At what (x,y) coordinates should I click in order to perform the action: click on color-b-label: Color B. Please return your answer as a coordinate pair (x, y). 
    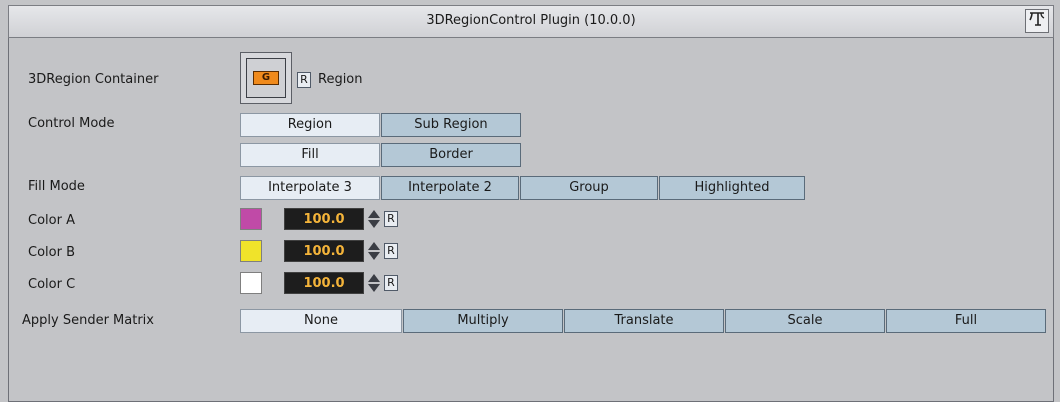
    Looking at the image, I should click on (51, 252).